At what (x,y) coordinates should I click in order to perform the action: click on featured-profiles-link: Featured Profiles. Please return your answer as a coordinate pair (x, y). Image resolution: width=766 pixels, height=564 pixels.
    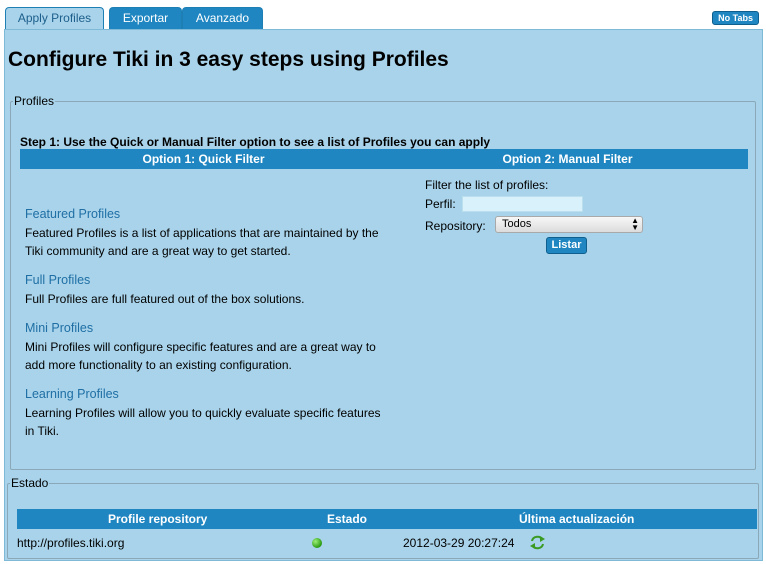
    Looking at the image, I should click on (72, 214).